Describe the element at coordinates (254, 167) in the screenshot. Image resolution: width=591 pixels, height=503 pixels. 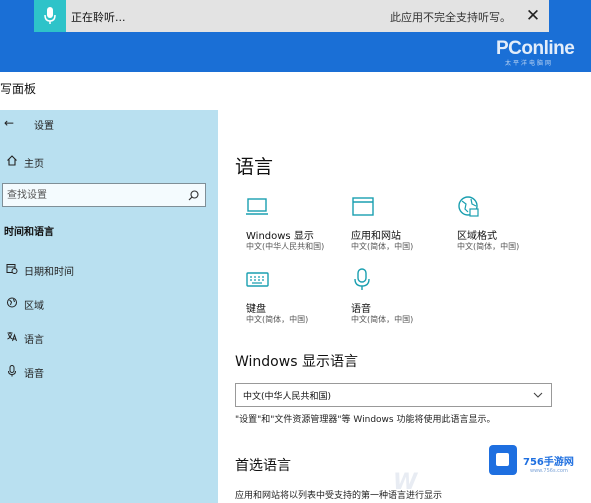
I see `page-title: 语言` at that location.